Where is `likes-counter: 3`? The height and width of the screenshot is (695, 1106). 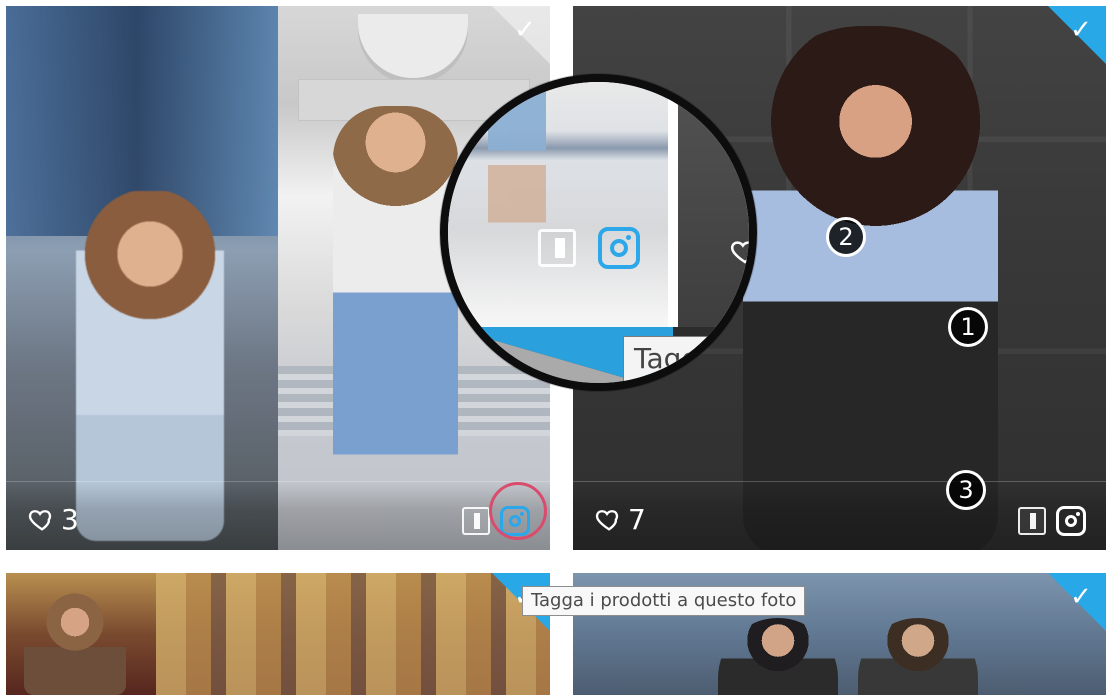
likes-counter: 3 is located at coordinates (53, 520).